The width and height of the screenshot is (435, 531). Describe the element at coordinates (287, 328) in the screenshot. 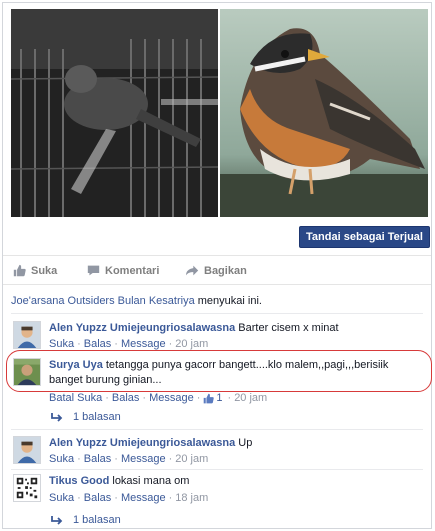

I see `comment-text: Barter cisem x minat` at that location.